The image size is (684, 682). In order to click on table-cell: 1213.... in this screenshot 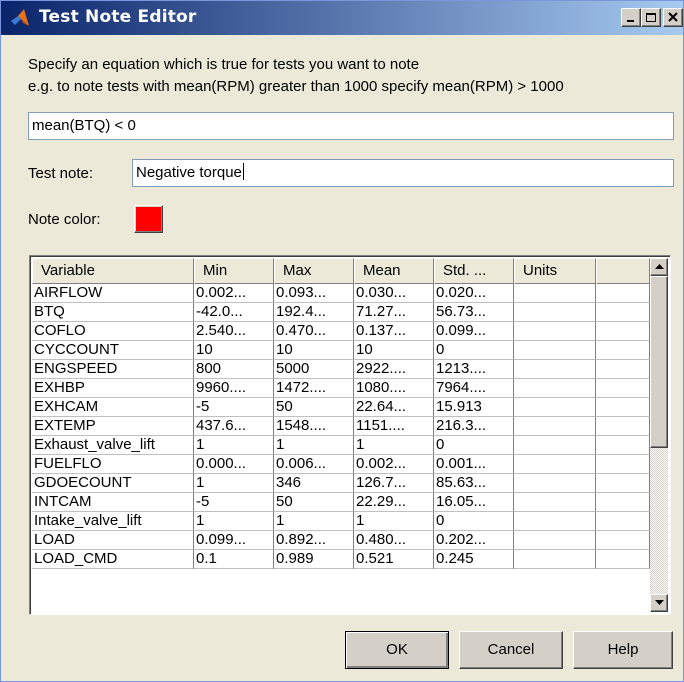, I will do `click(474, 369)`.